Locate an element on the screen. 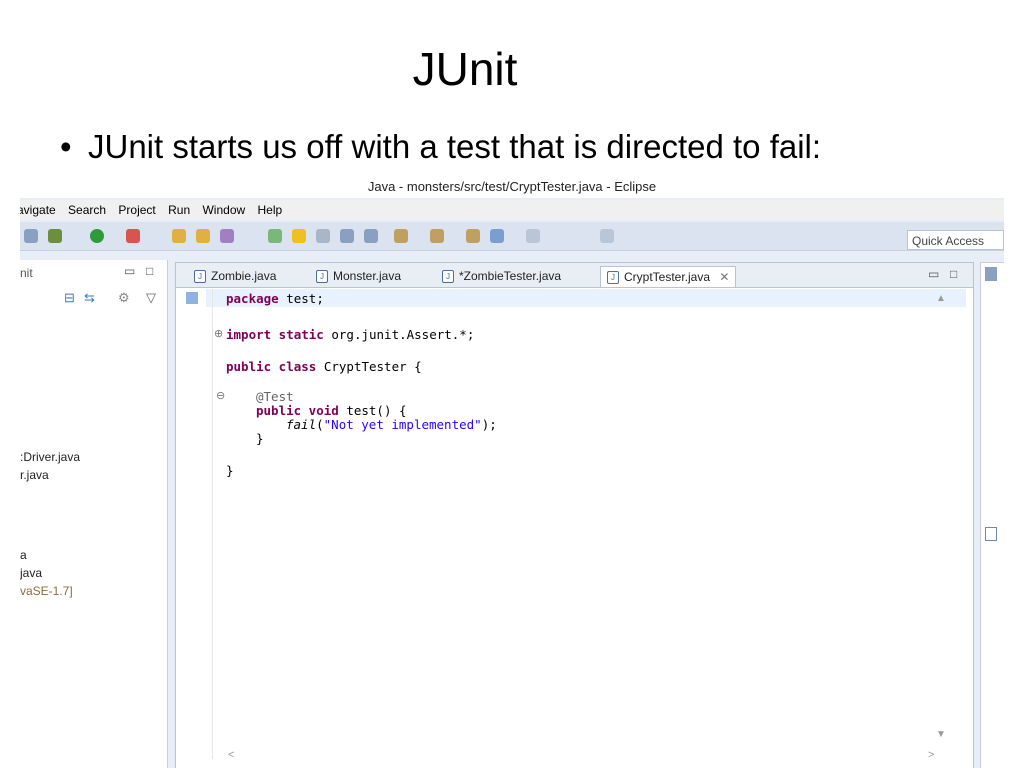 Image resolution: width=1024 pixels, height=768 pixels. debug-icon is located at coordinates (55, 236).